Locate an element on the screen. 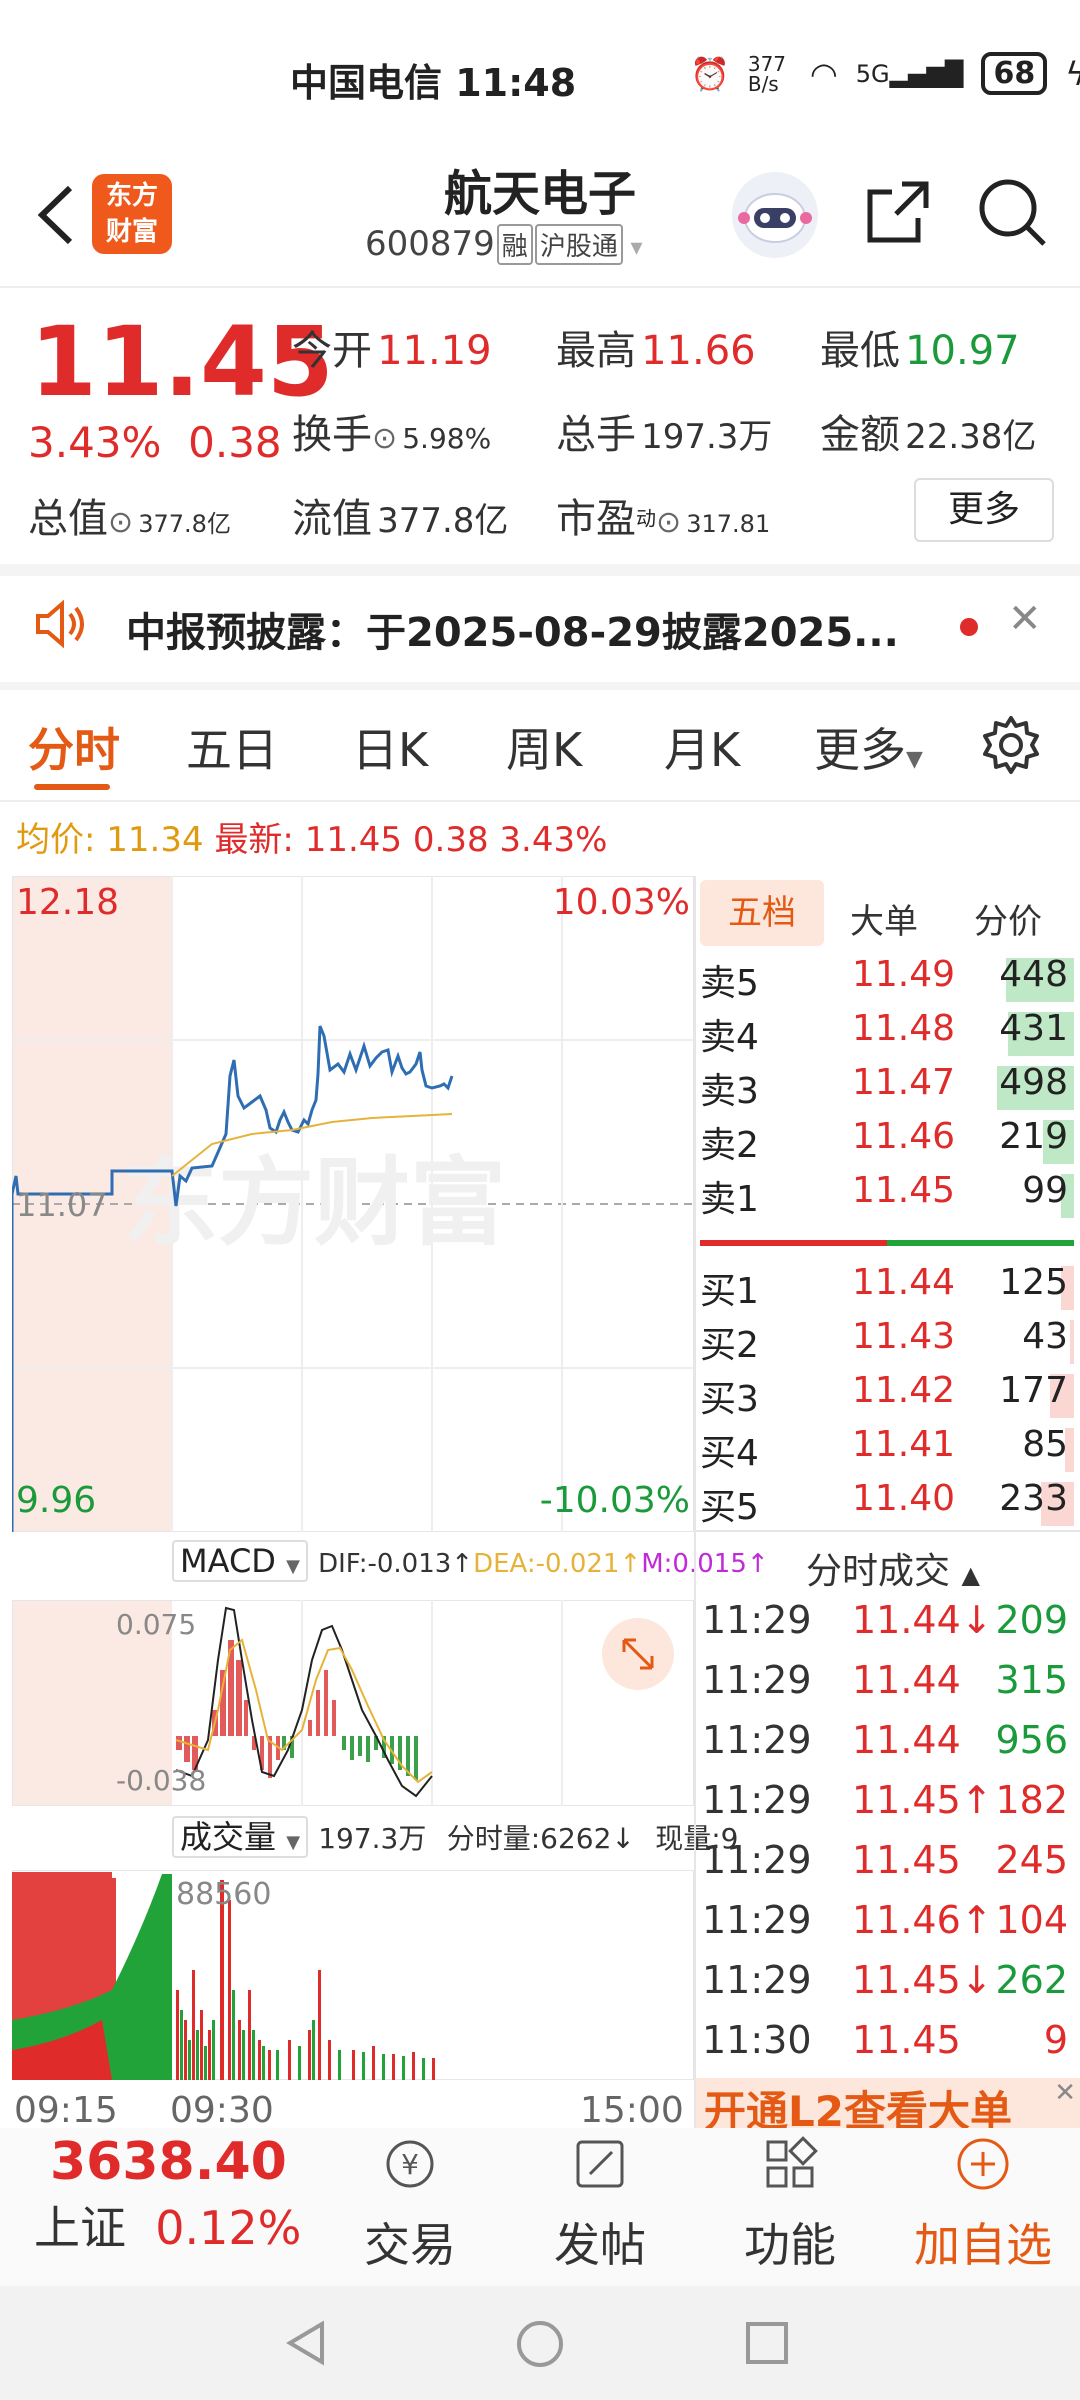  m-value: M:0.015↑ is located at coordinates (705, 1564).